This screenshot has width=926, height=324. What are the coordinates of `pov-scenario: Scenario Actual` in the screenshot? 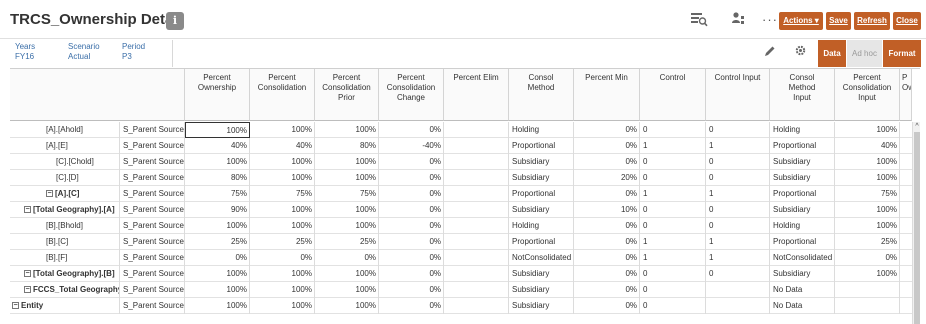 It's located at (84, 52).